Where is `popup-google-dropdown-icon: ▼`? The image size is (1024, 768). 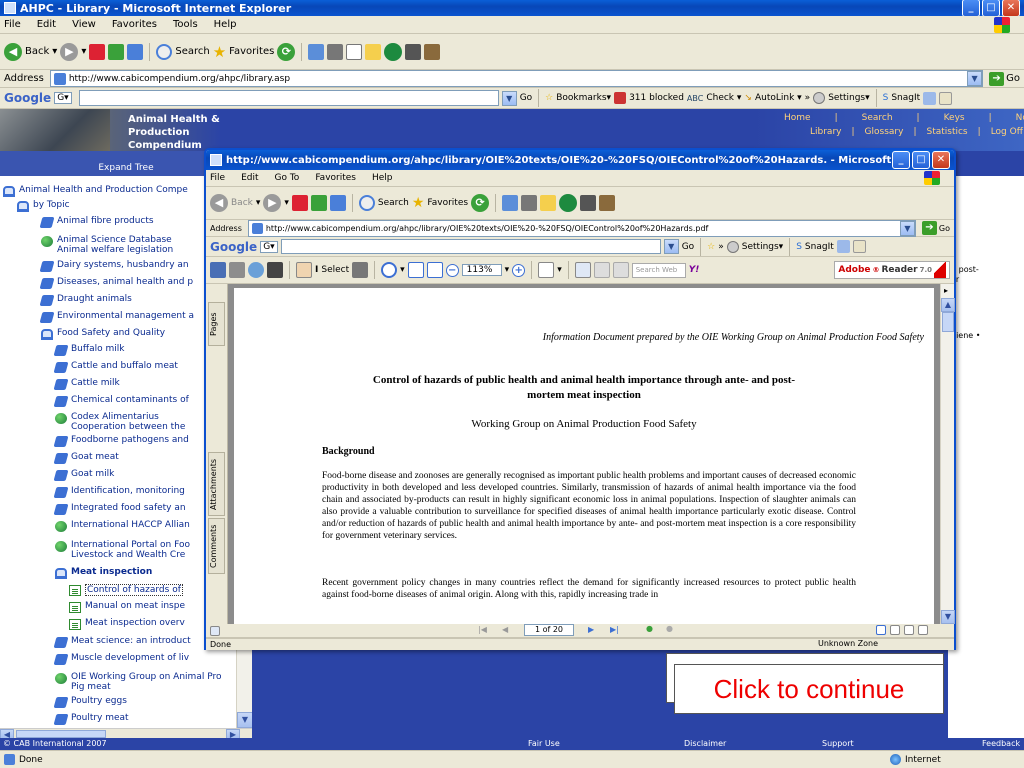
popup-google-dropdown-icon: ▼ is located at coordinates (671, 246).